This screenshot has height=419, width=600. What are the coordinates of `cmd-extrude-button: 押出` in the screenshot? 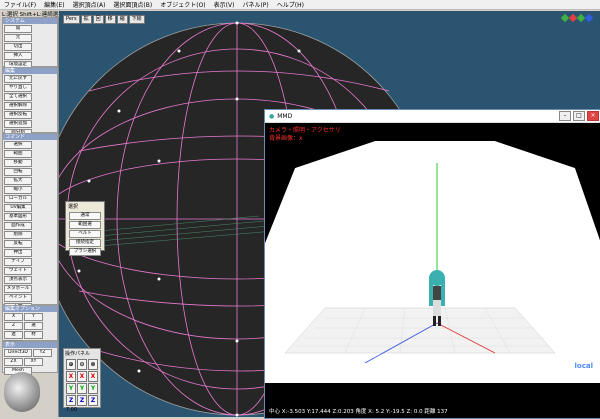 It's located at (18, 253).